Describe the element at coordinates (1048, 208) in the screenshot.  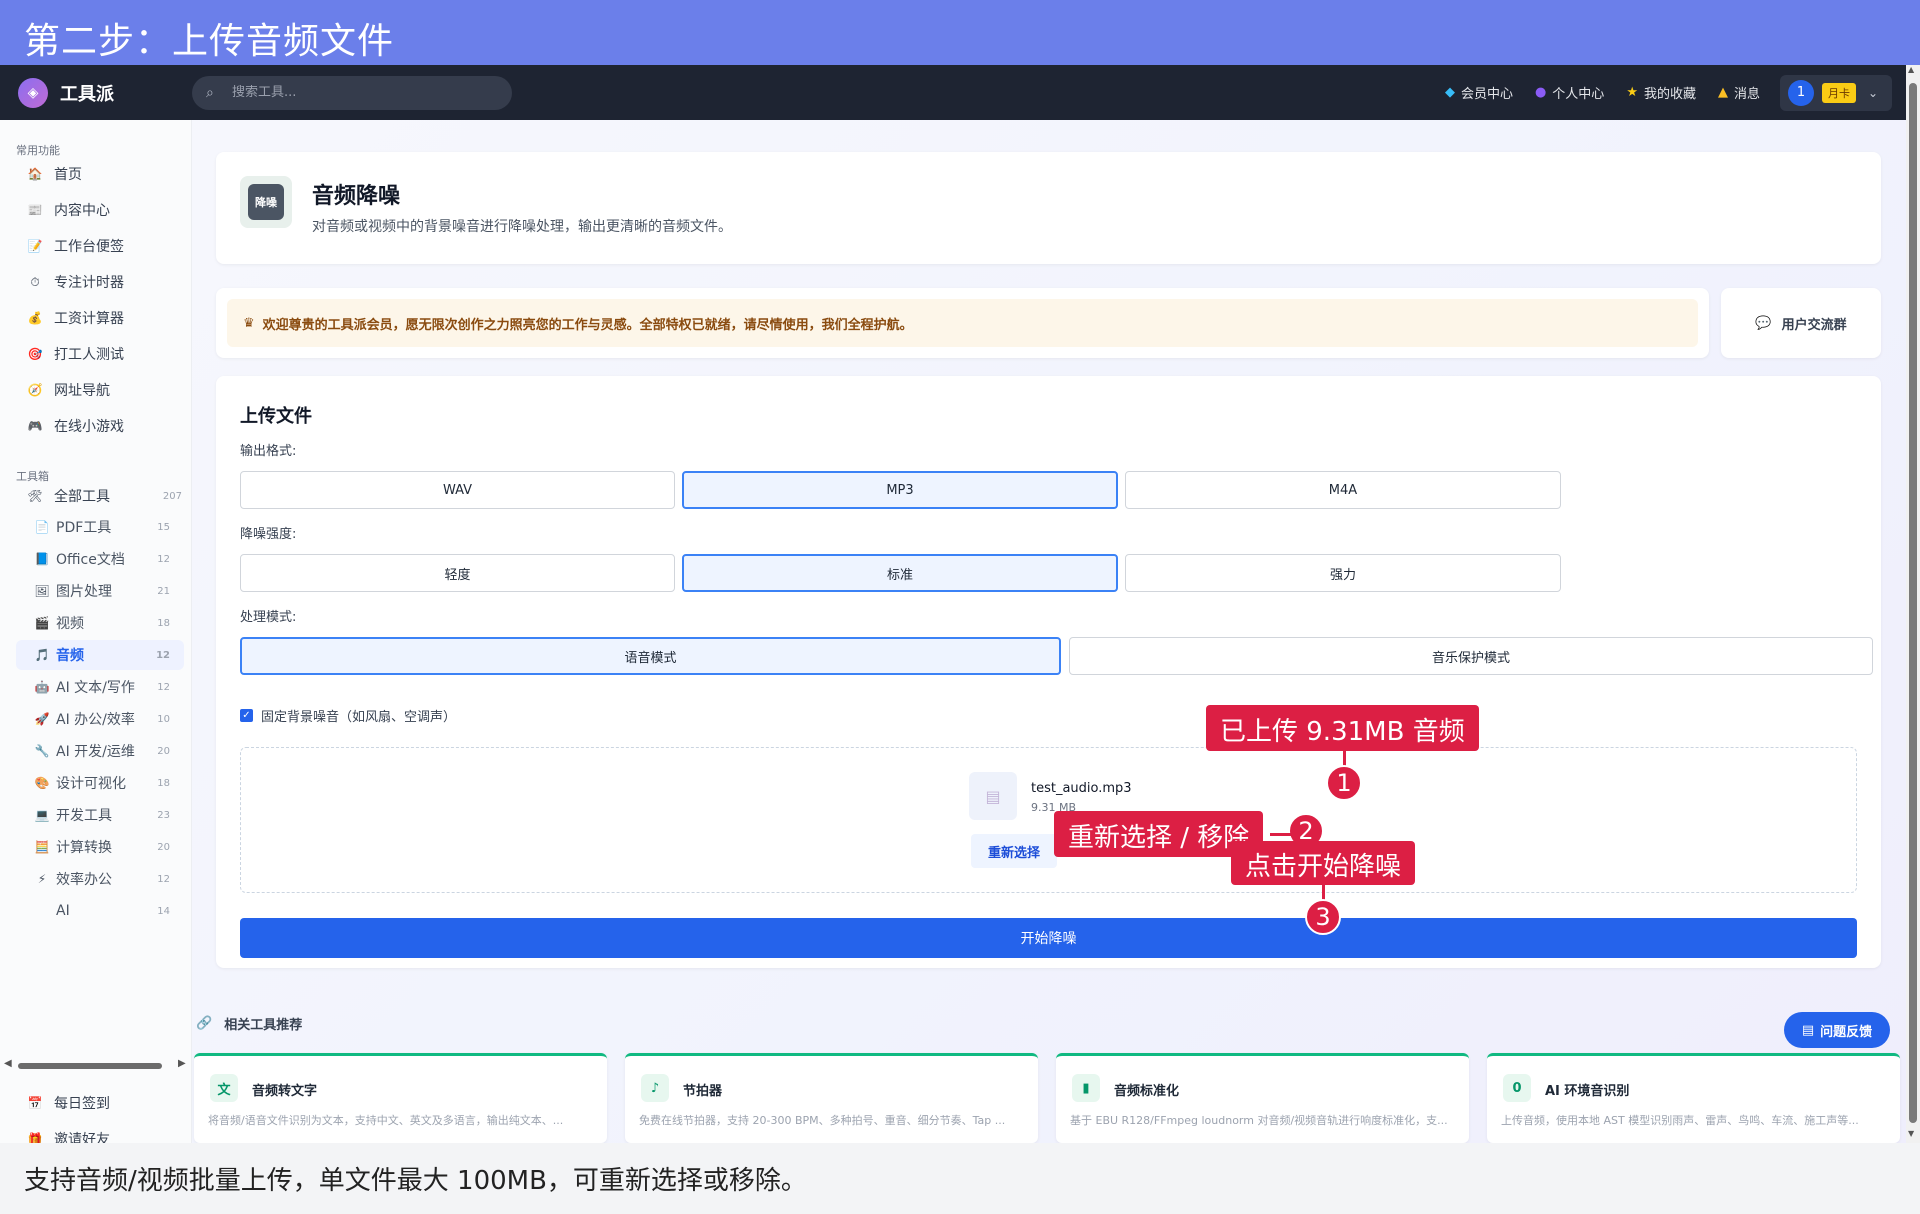
I see `tool-header-card: 降噪 音频降噪 对音频或视频中的背景噪音进行降噪处理，输出更清晰的音频文件。` at that location.